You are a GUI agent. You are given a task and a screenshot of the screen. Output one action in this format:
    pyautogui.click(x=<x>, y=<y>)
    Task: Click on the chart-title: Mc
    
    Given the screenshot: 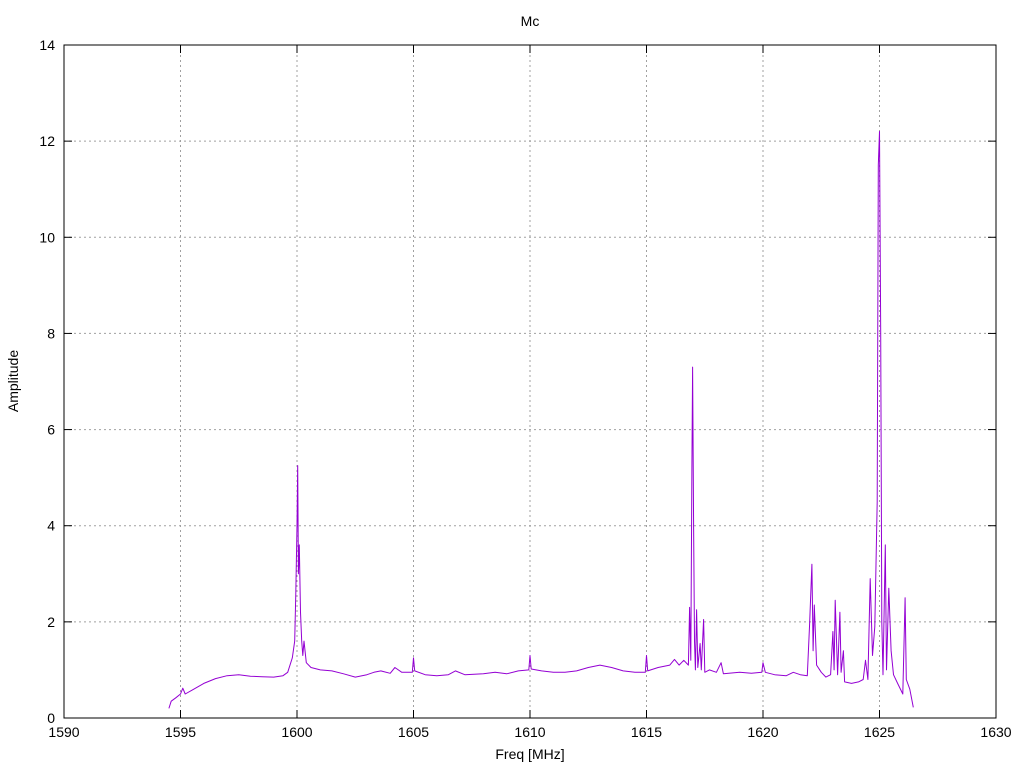 What is the action you would take?
    pyautogui.click(x=530, y=21)
    